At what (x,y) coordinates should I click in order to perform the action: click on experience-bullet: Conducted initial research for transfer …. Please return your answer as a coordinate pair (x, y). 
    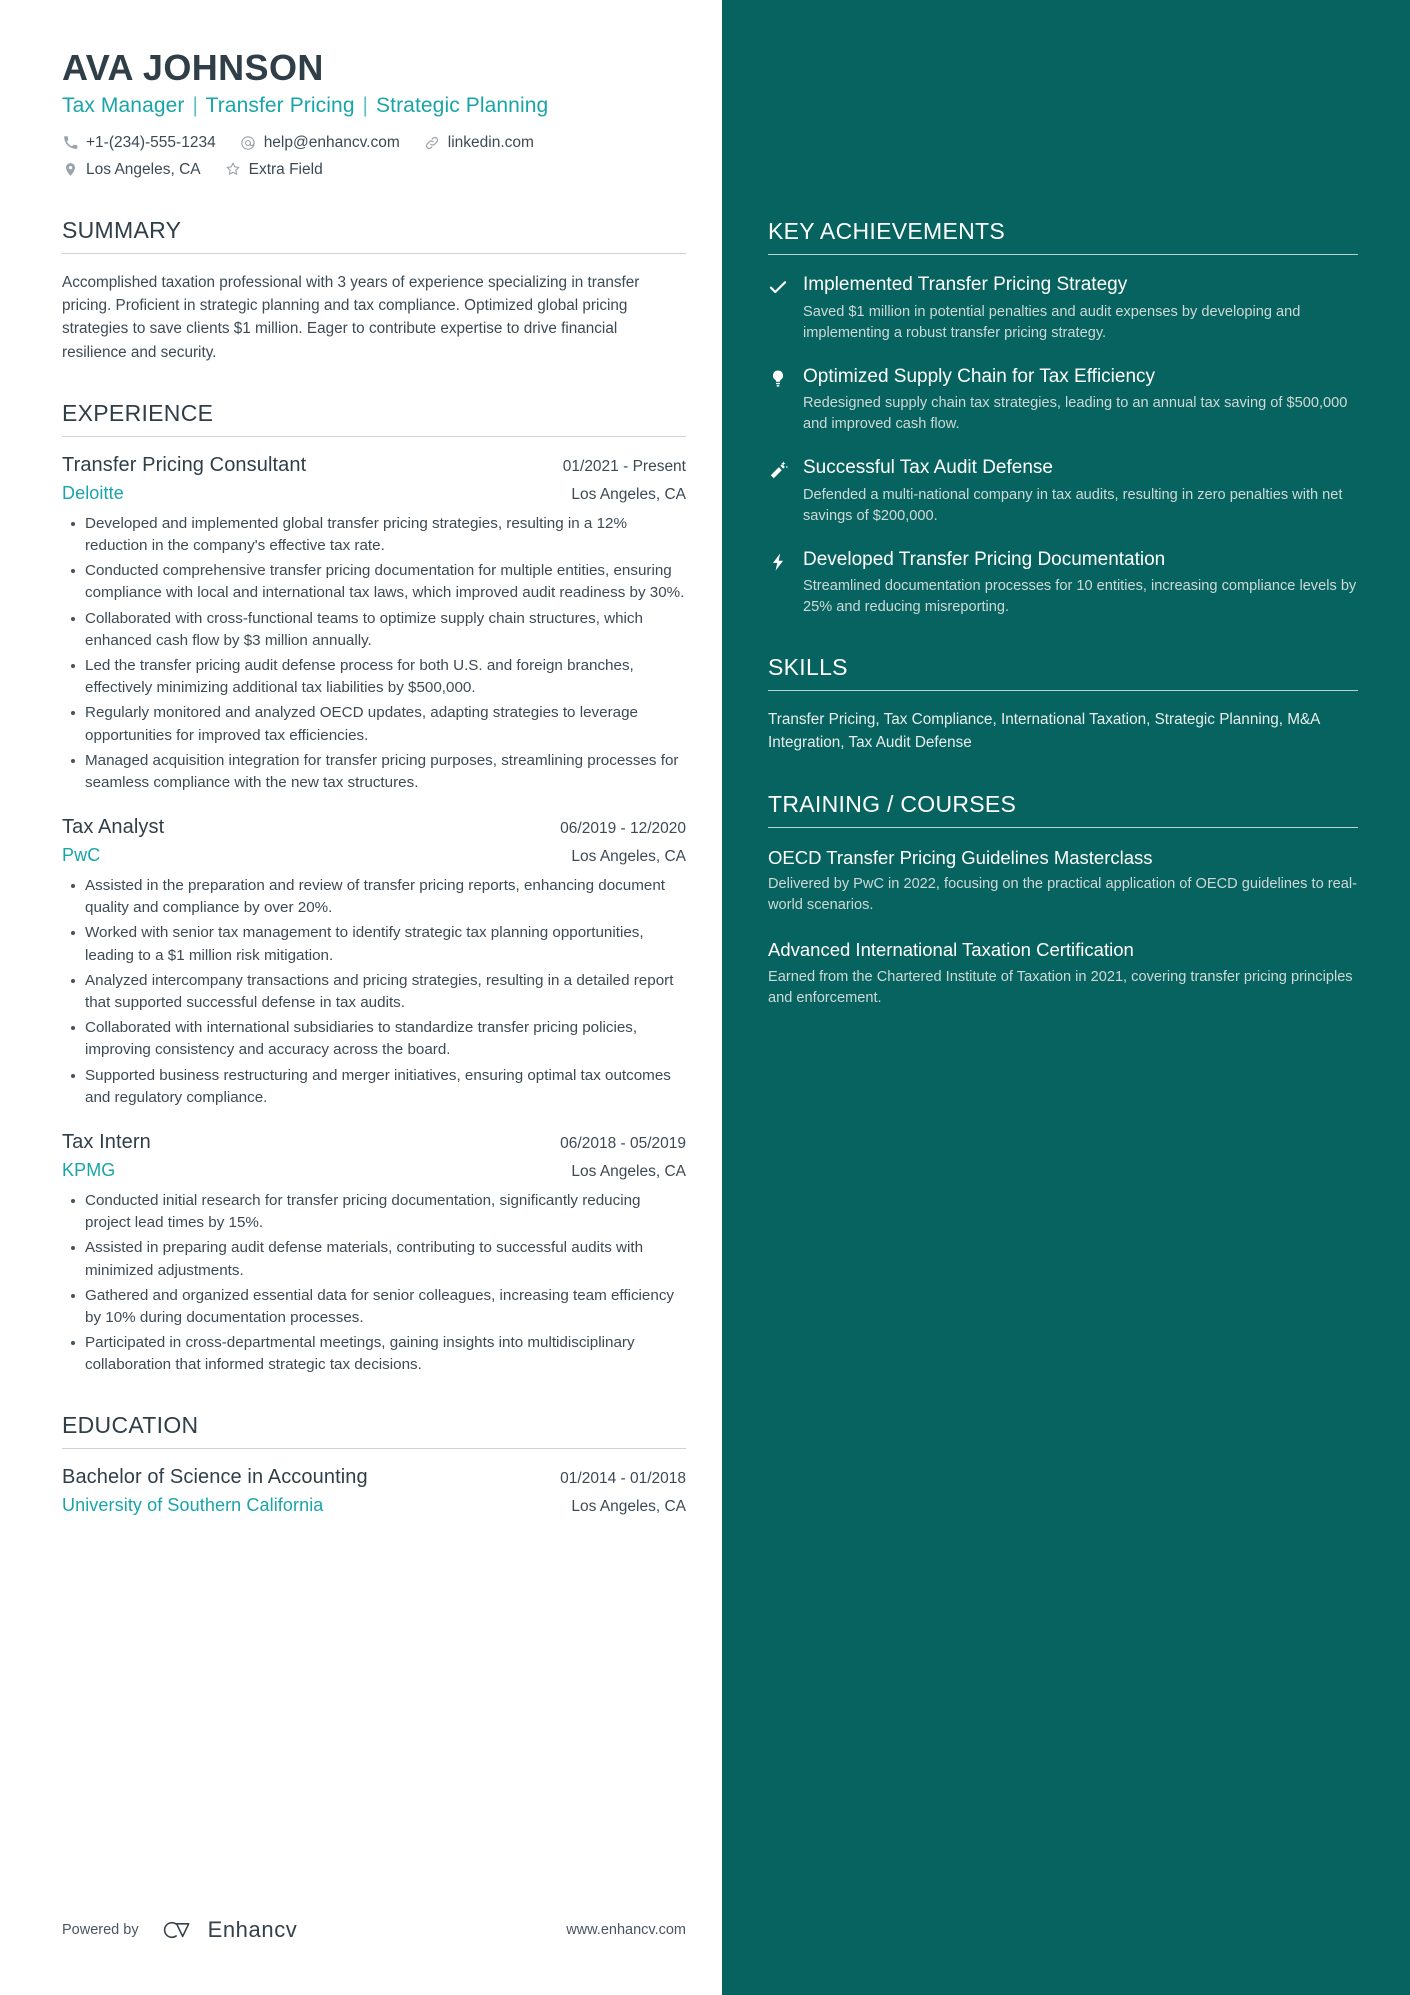
    Looking at the image, I should click on (378, 1212).